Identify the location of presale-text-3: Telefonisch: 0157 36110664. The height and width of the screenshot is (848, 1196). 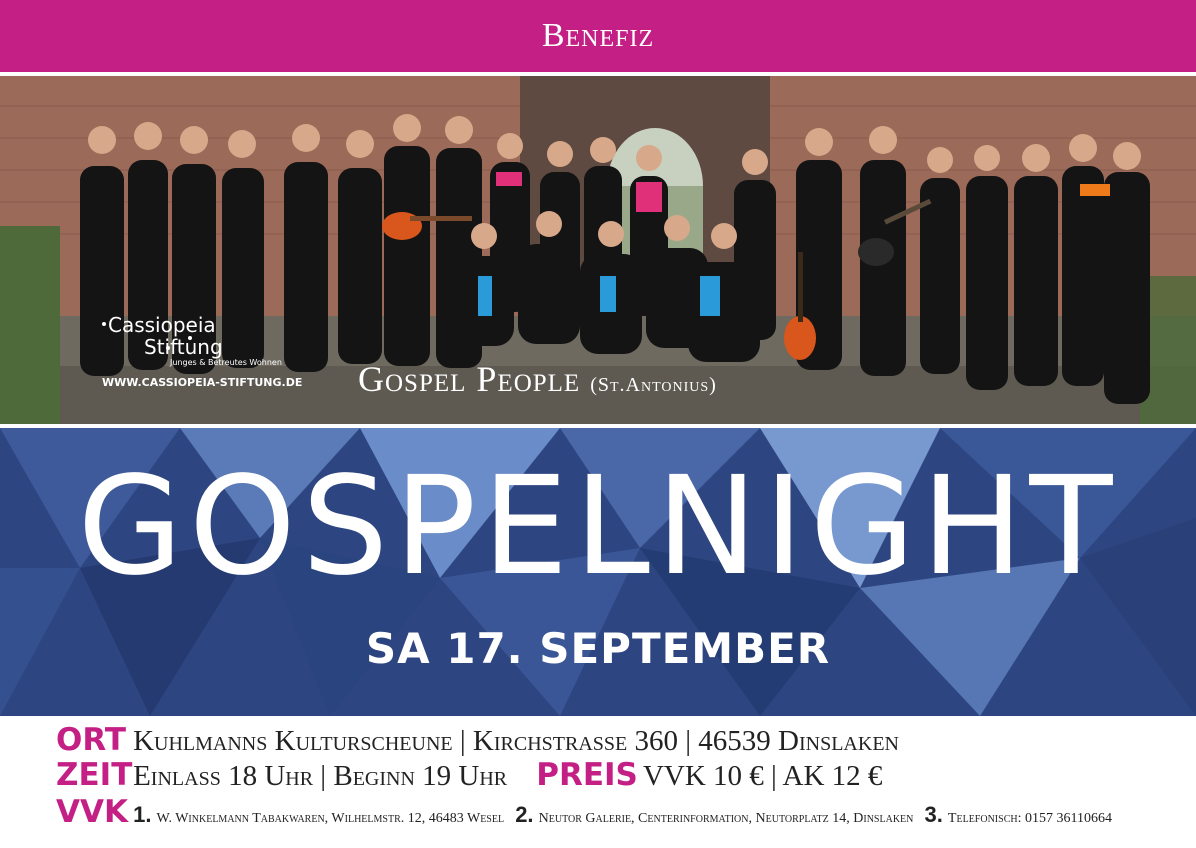
(1029, 818).